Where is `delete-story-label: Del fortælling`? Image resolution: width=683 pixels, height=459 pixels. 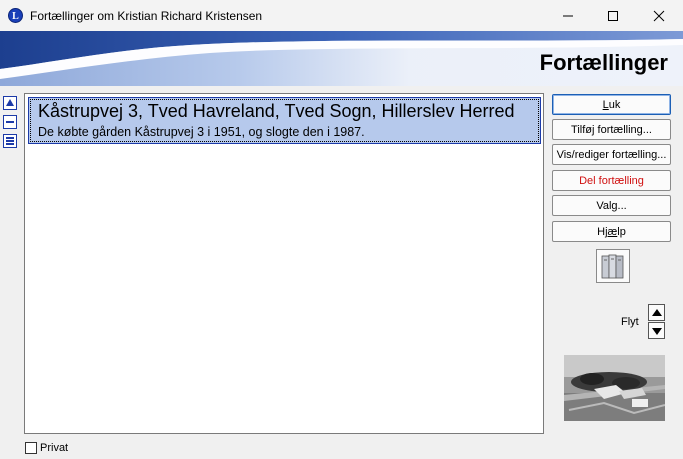
delete-story-label: Del fortælling is located at coordinates (611, 180).